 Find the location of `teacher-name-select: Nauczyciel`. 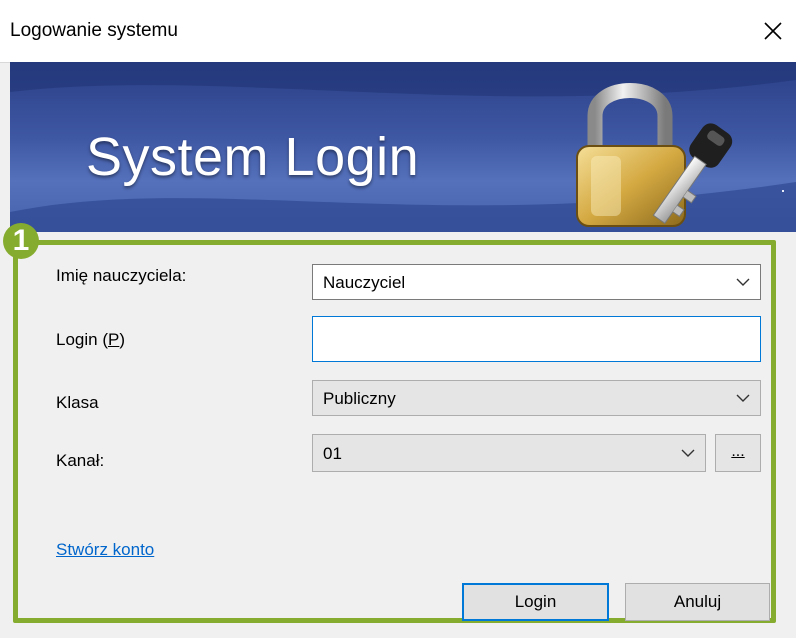

teacher-name-select: Nauczyciel is located at coordinates (536, 282).